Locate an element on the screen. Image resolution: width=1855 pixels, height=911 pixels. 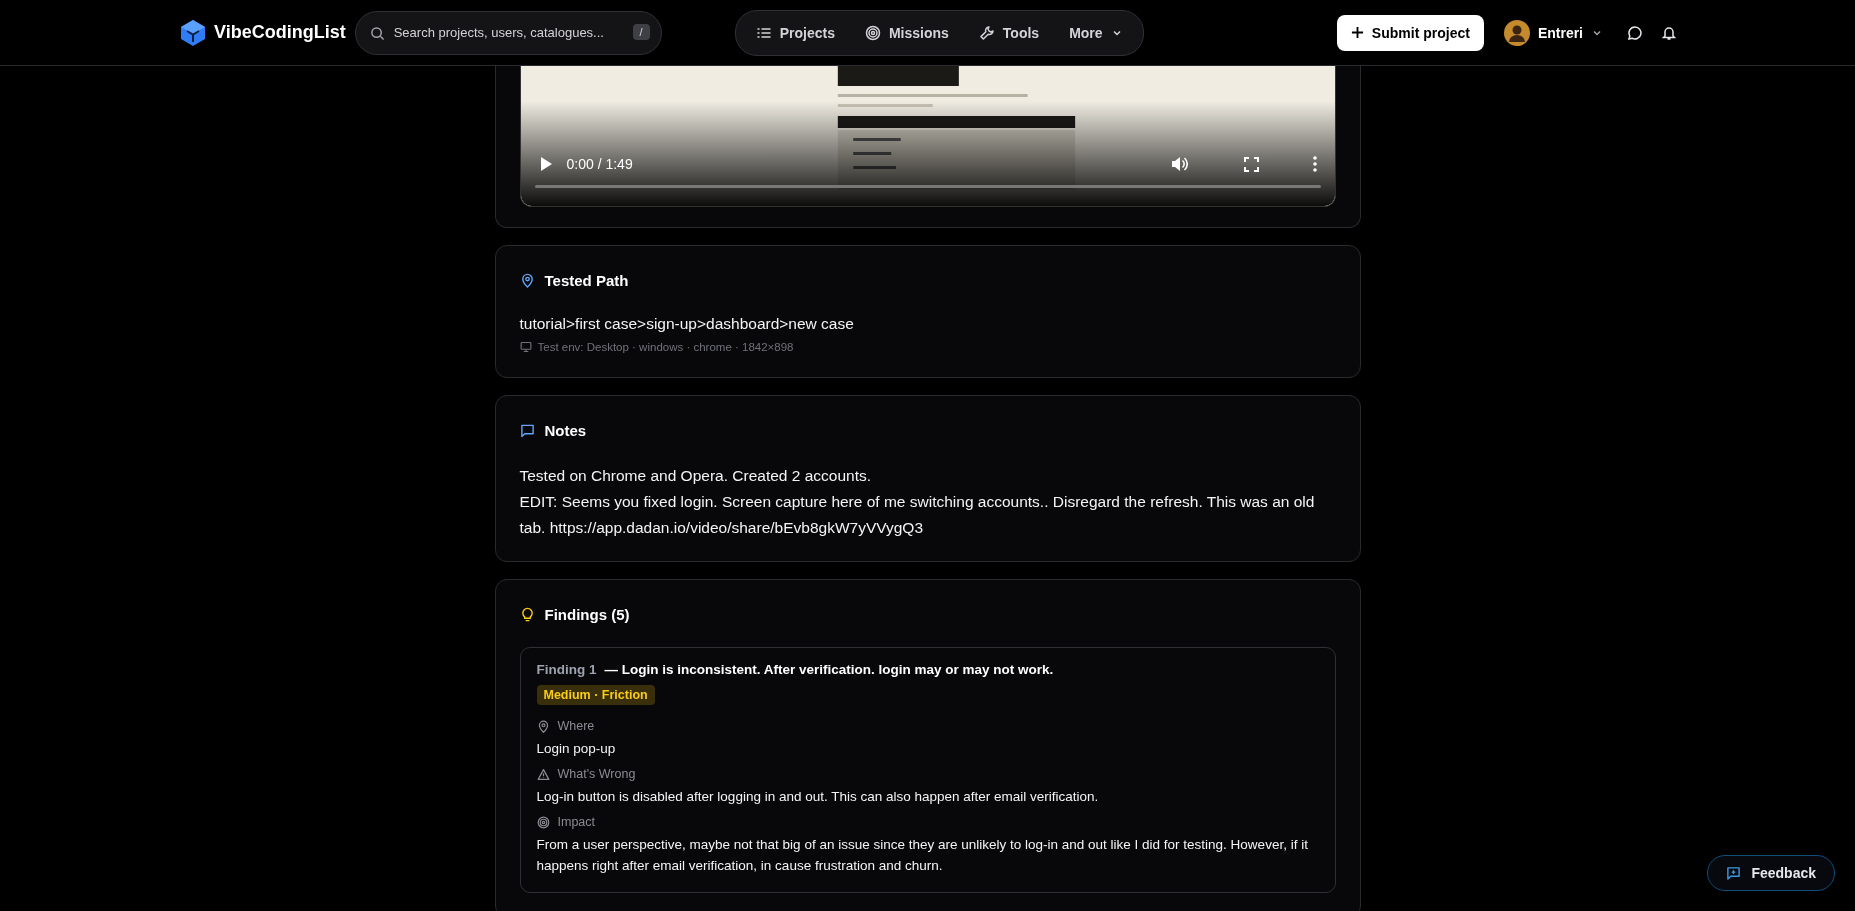
finding-title: — Login is inconsistent. After verification. login may or may not work. is located at coordinates (829, 669).